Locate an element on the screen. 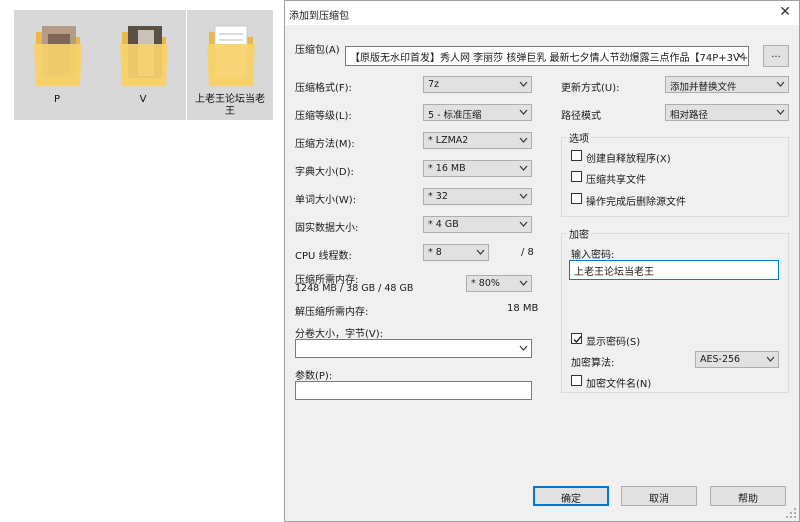 The image size is (800, 522). algo-select: AES-256 is located at coordinates (737, 359).